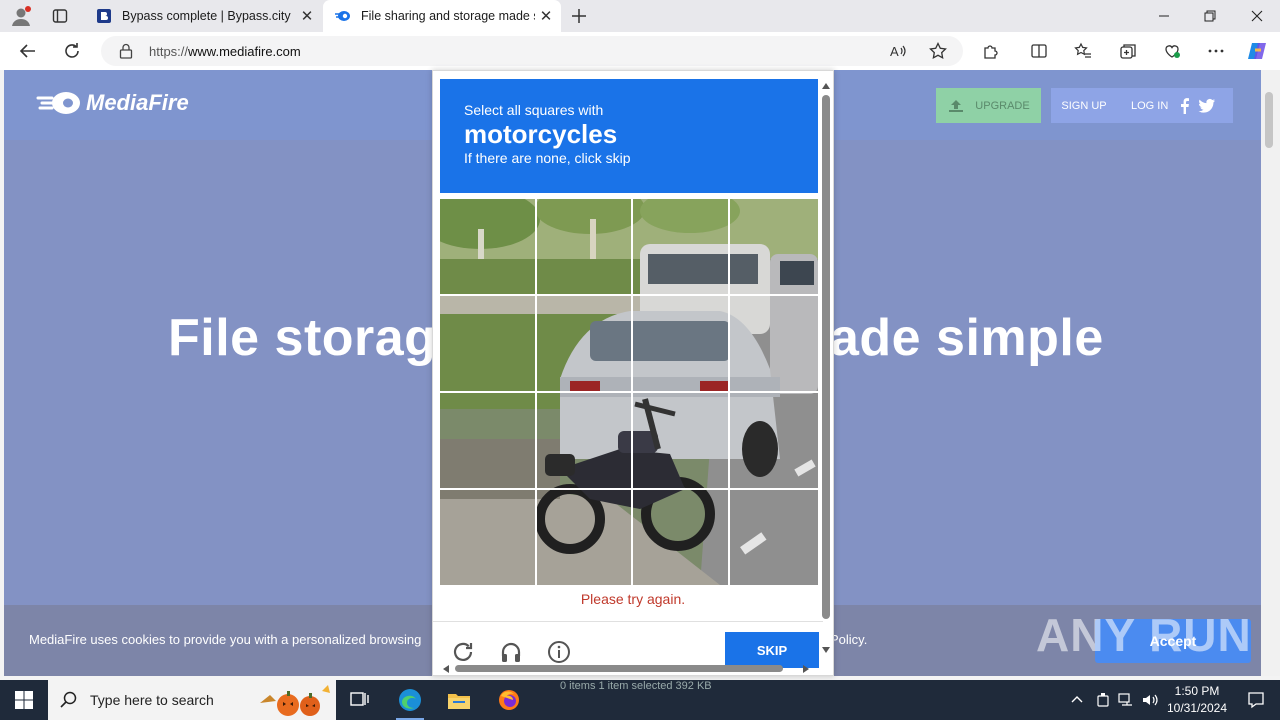 The image size is (1280, 720). Describe the element at coordinates (1077, 700) in the screenshot. I see `show-hidden-icons-chevron-icon` at that location.